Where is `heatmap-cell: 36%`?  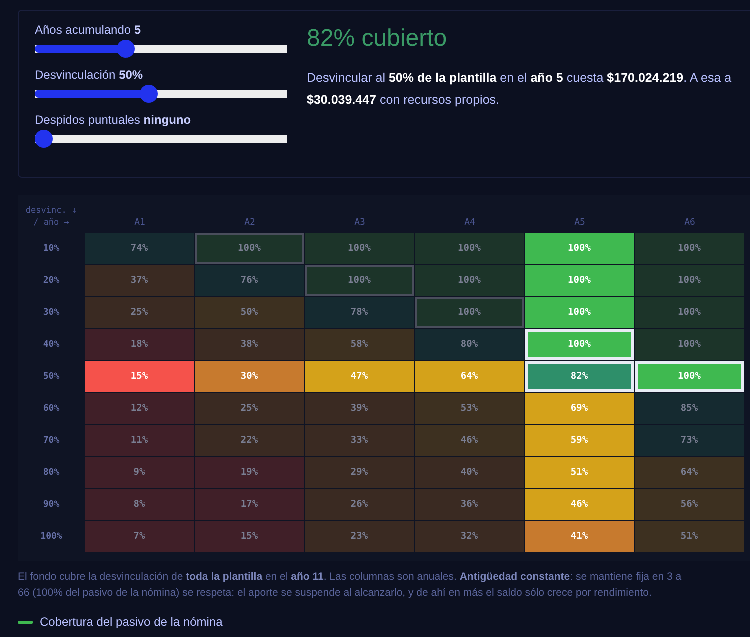
heatmap-cell: 36% is located at coordinates (470, 505).